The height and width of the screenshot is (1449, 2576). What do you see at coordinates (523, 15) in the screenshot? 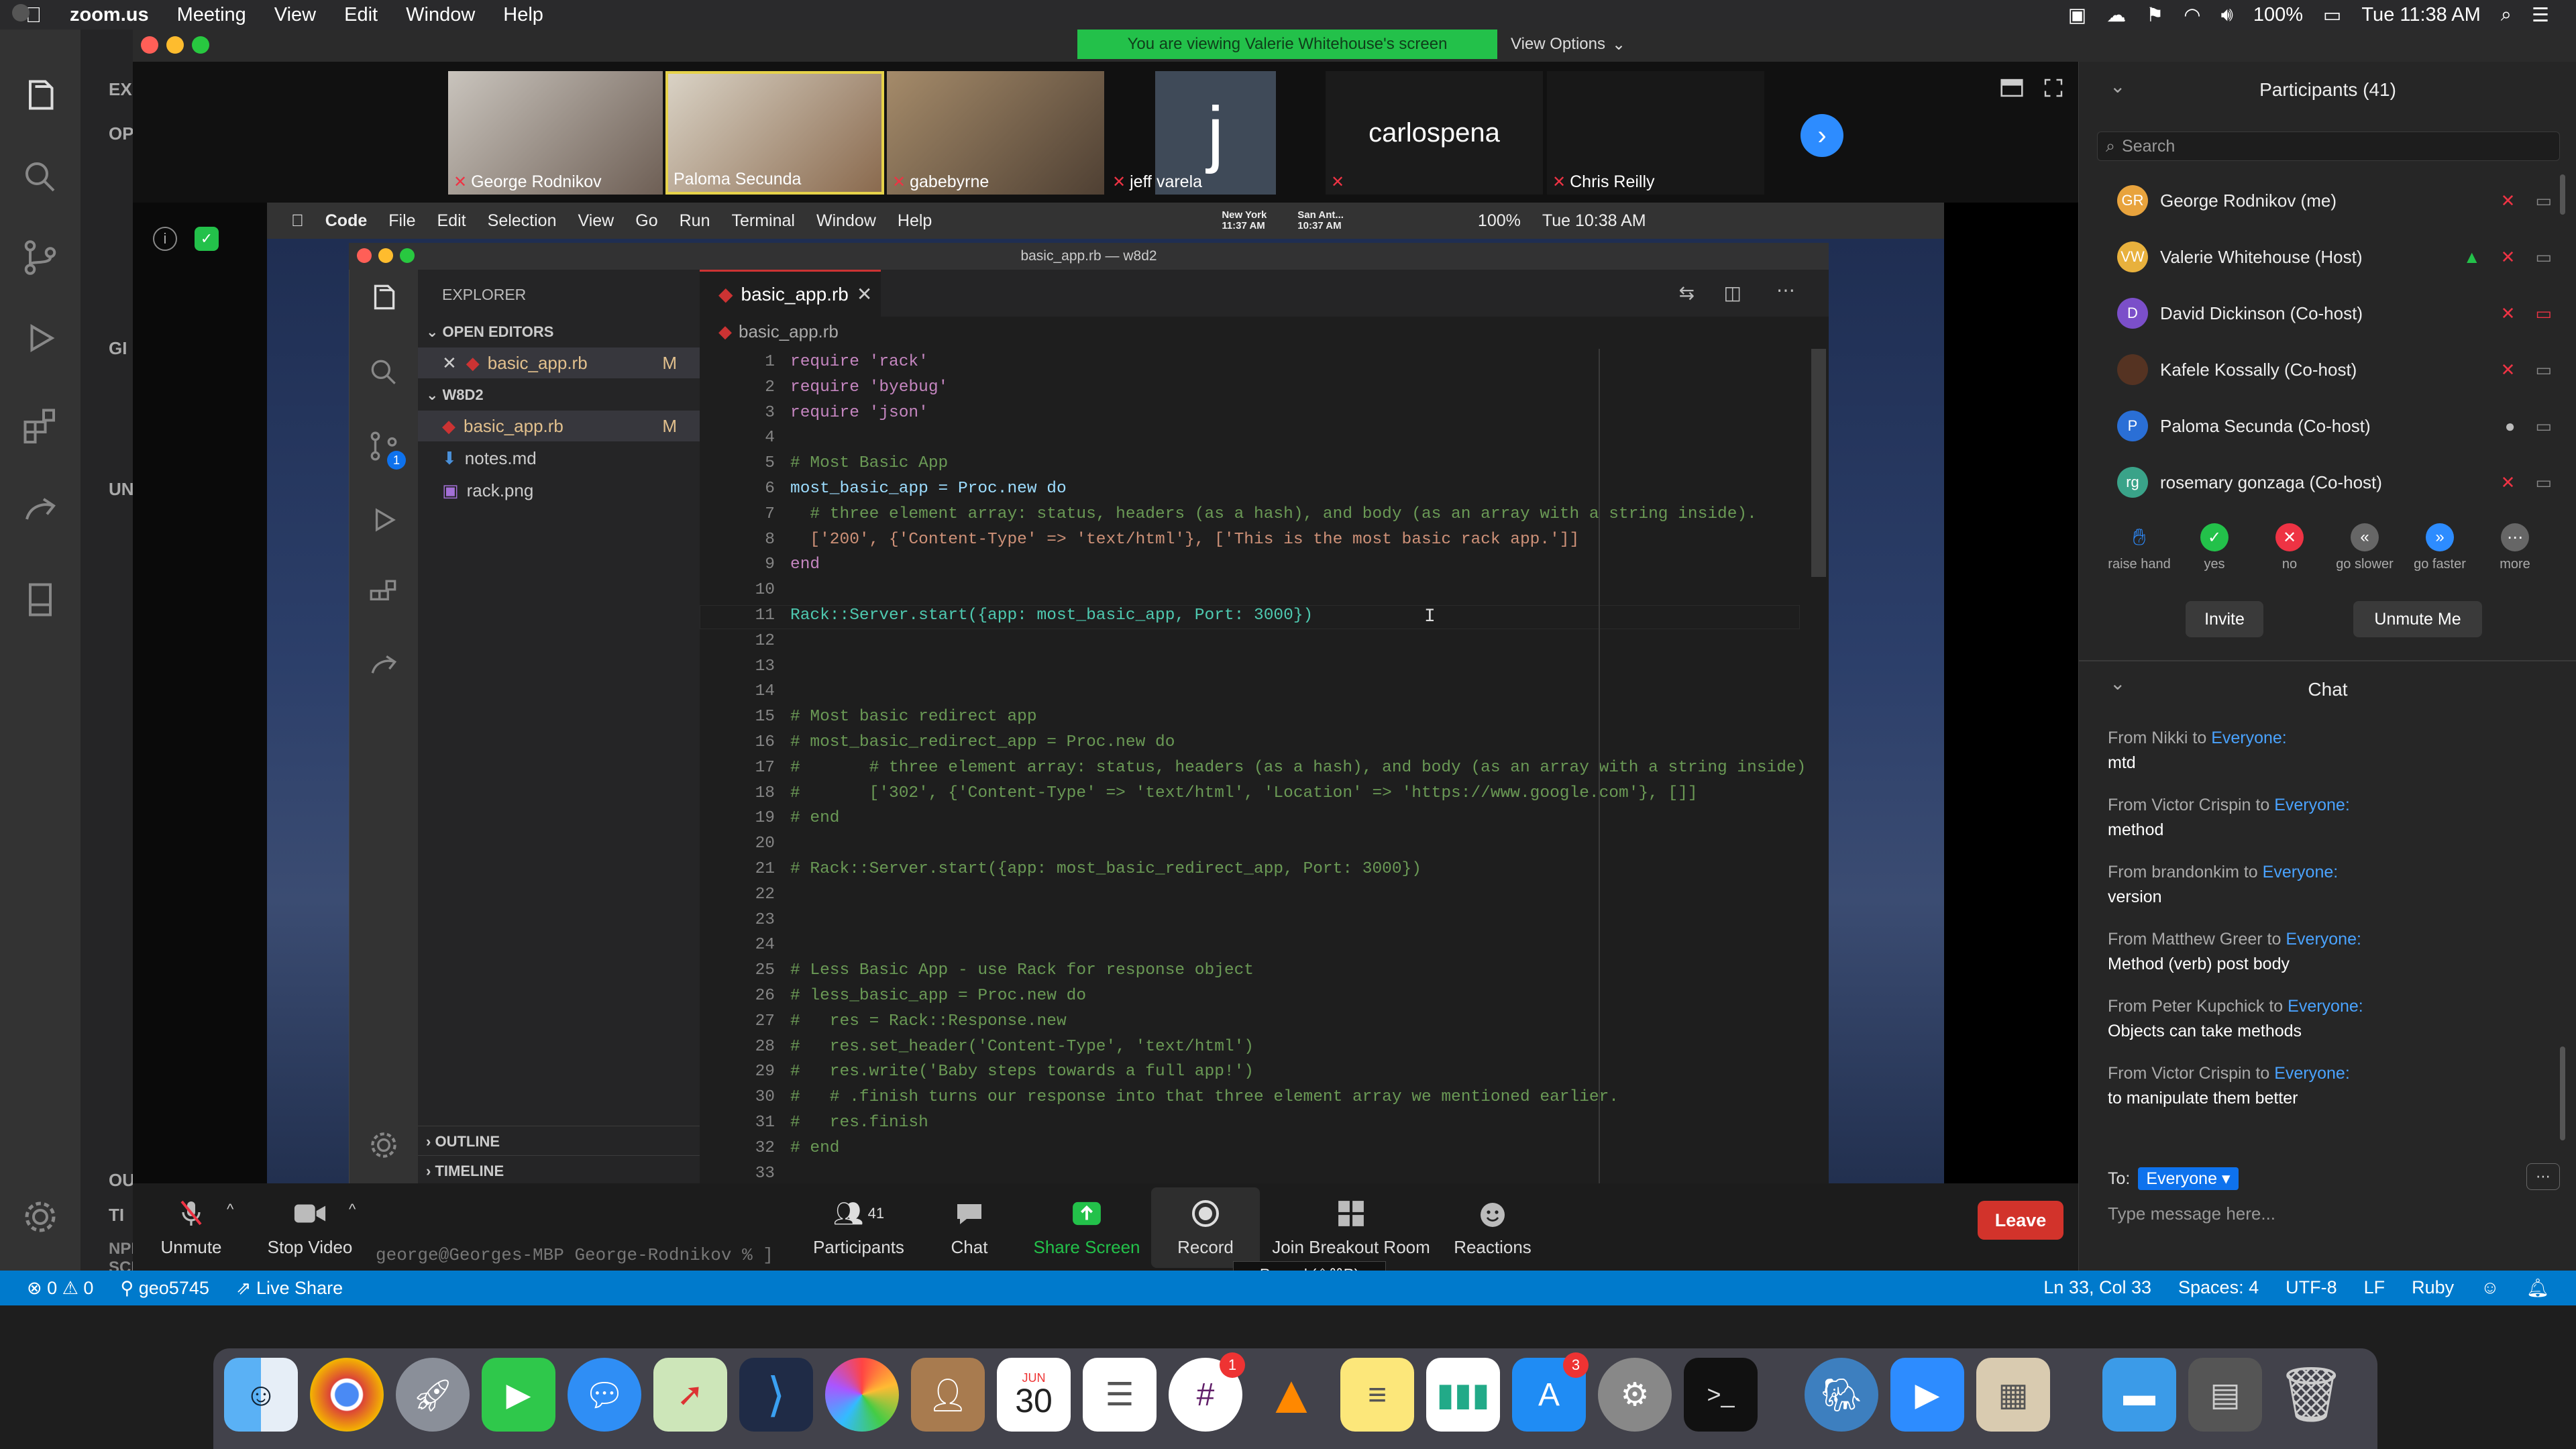
I see `menu-help: Help` at bounding box center [523, 15].